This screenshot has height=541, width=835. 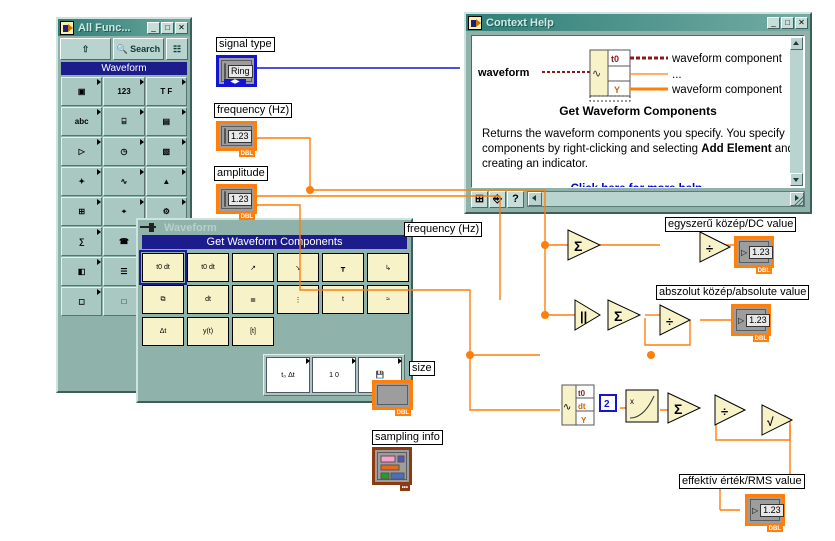 I want to click on absolute-value-inner: ▷ 1.23, so click(x=753, y=320).